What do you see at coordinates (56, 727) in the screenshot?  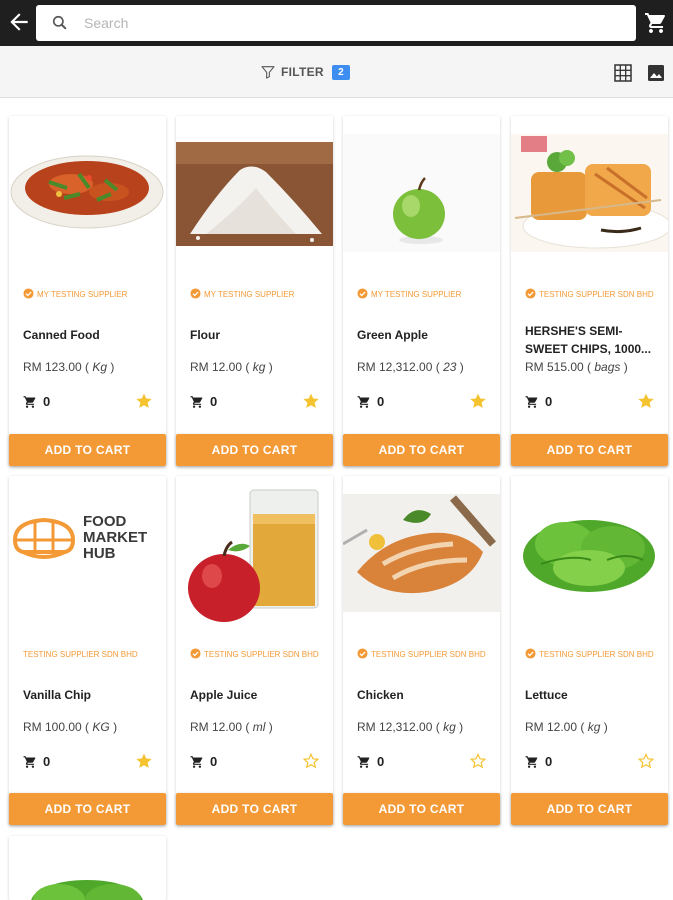 I see `price-value: RM 100.00 (` at bounding box center [56, 727].